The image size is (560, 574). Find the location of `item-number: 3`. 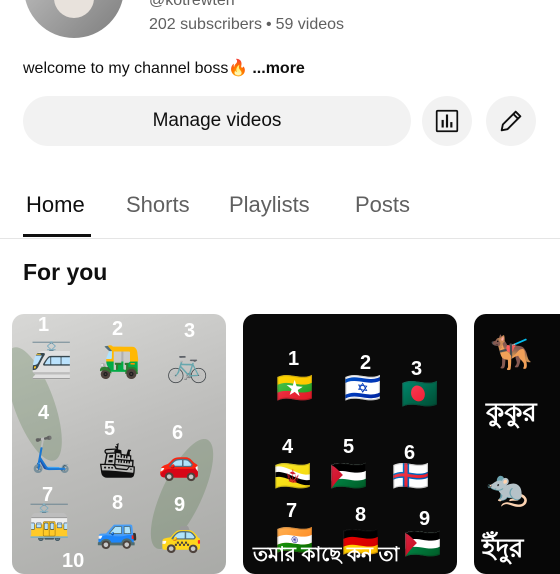

item-number: 3 is located at coordinates (190, 331).